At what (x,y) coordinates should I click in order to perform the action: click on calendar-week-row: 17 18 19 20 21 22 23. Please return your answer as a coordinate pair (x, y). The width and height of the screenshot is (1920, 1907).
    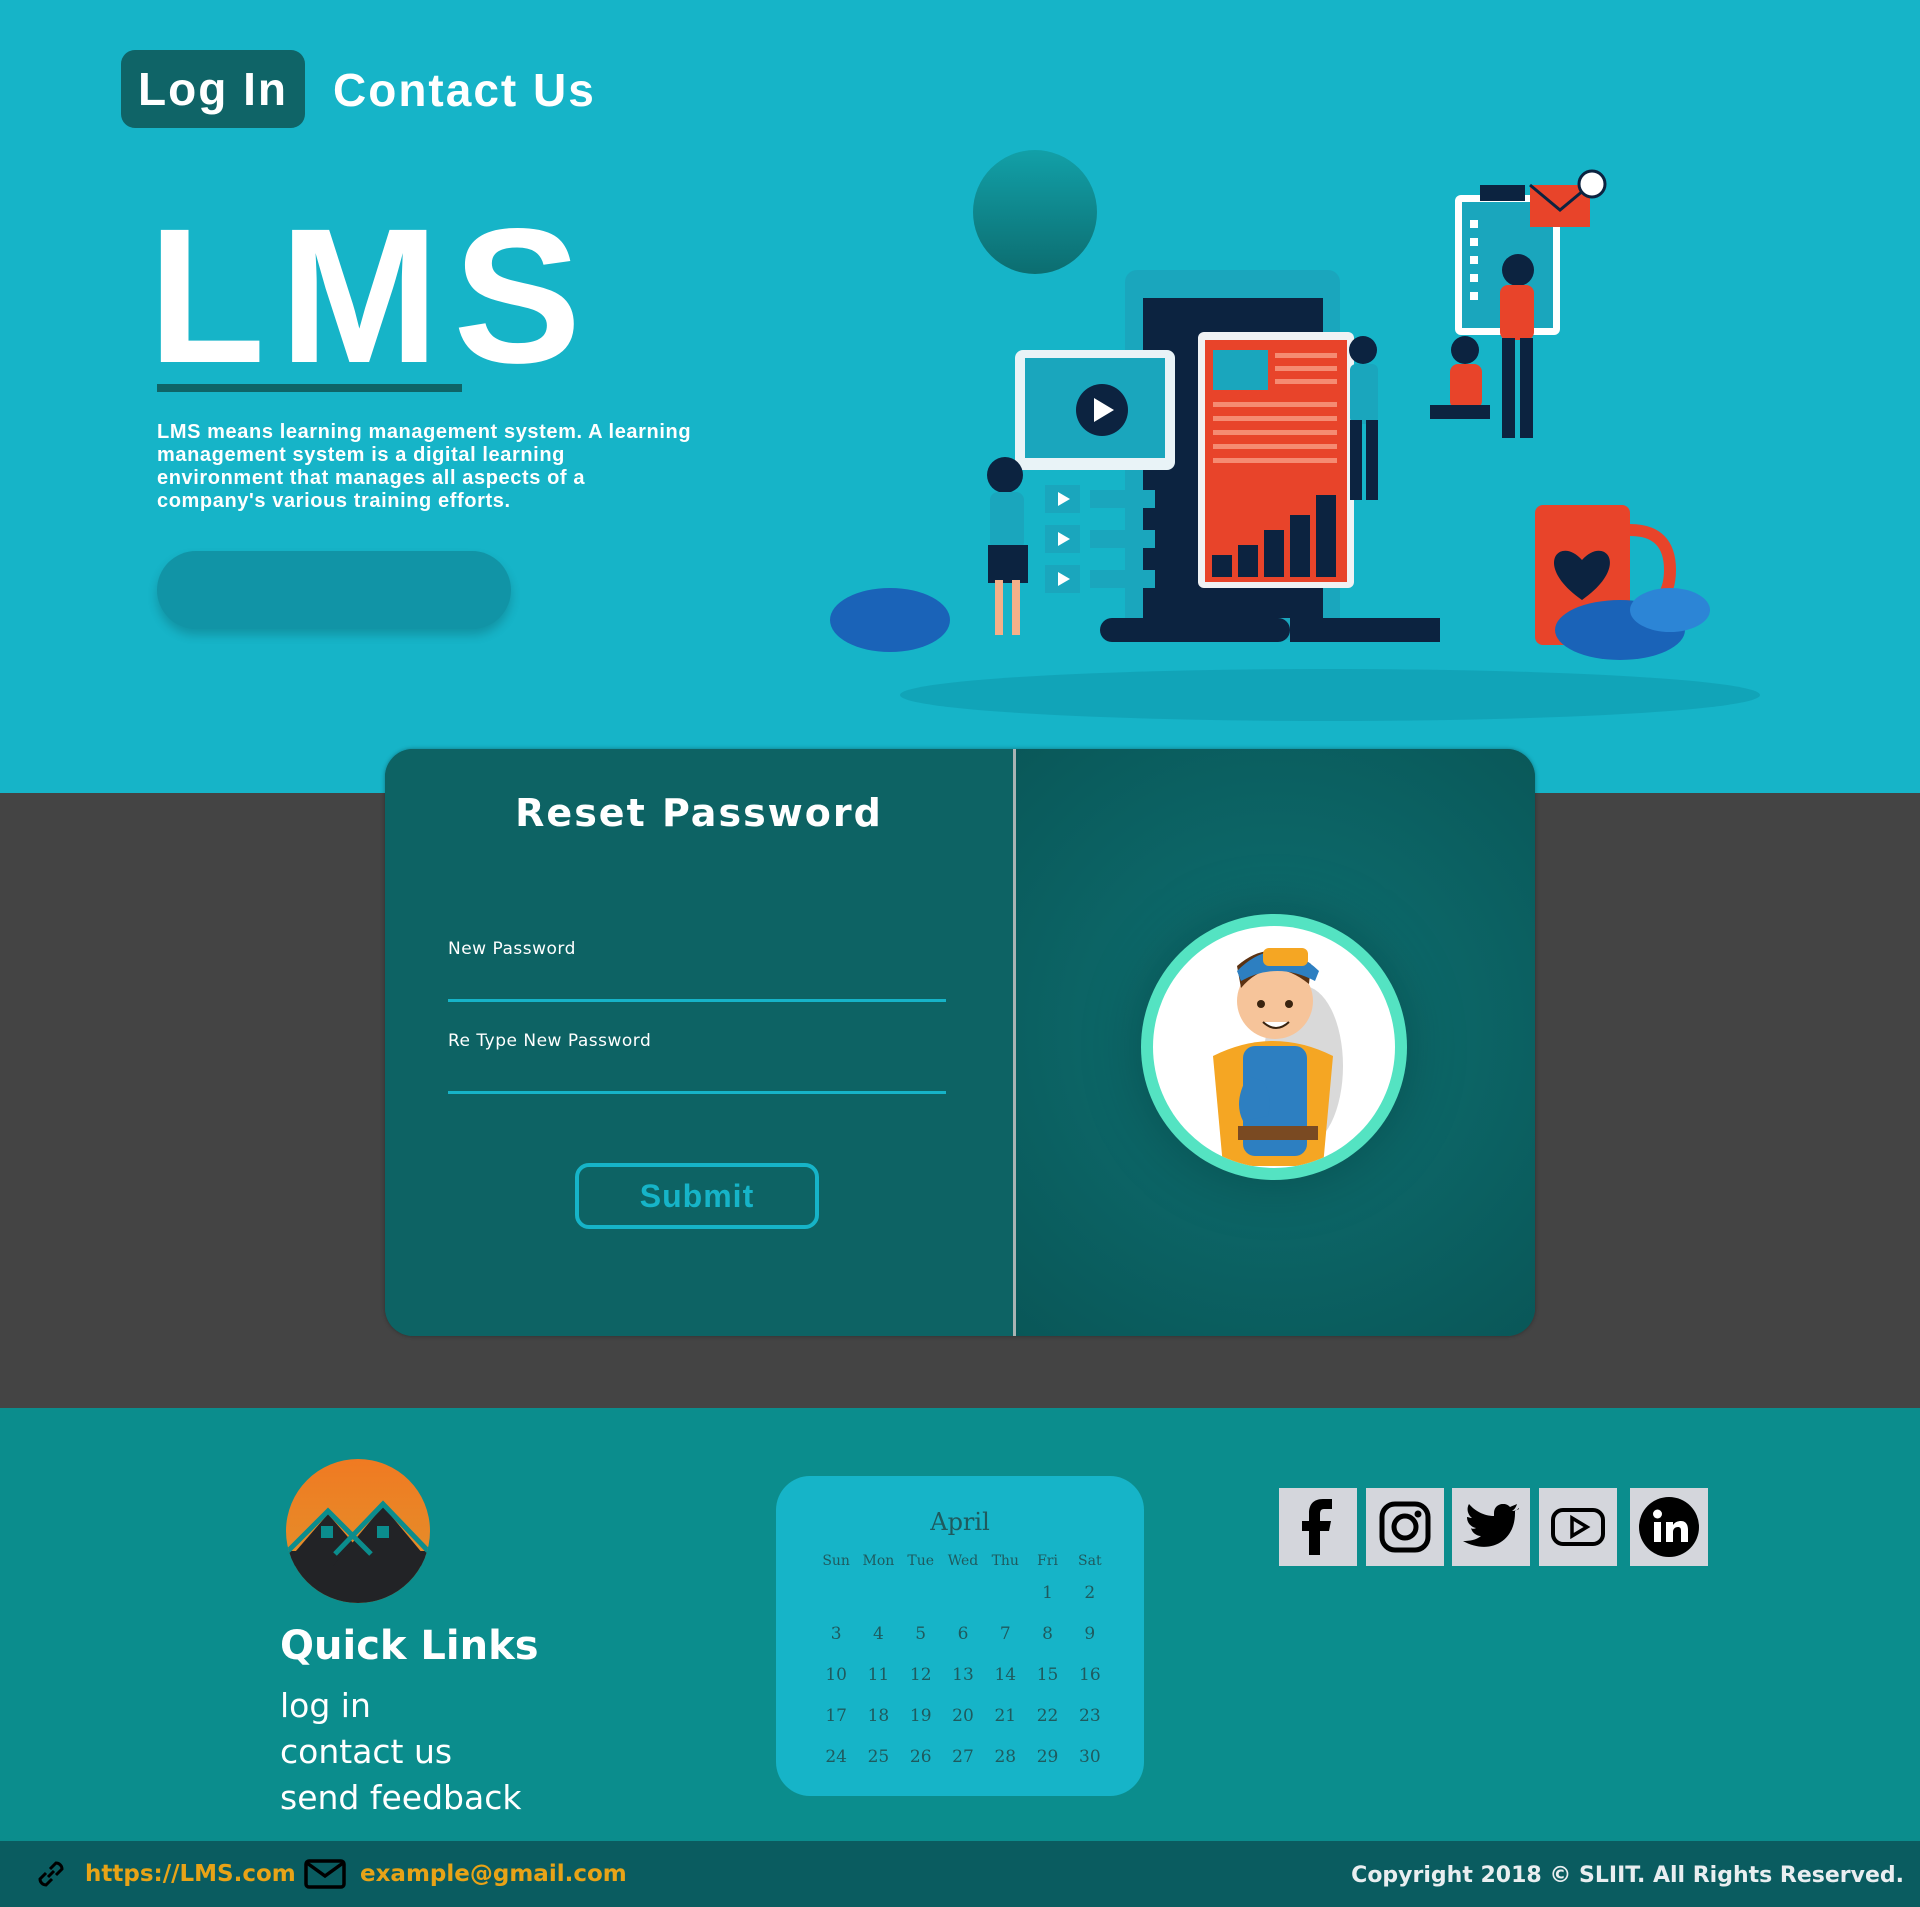
    Looking at the image, I should click on (963, 1715).